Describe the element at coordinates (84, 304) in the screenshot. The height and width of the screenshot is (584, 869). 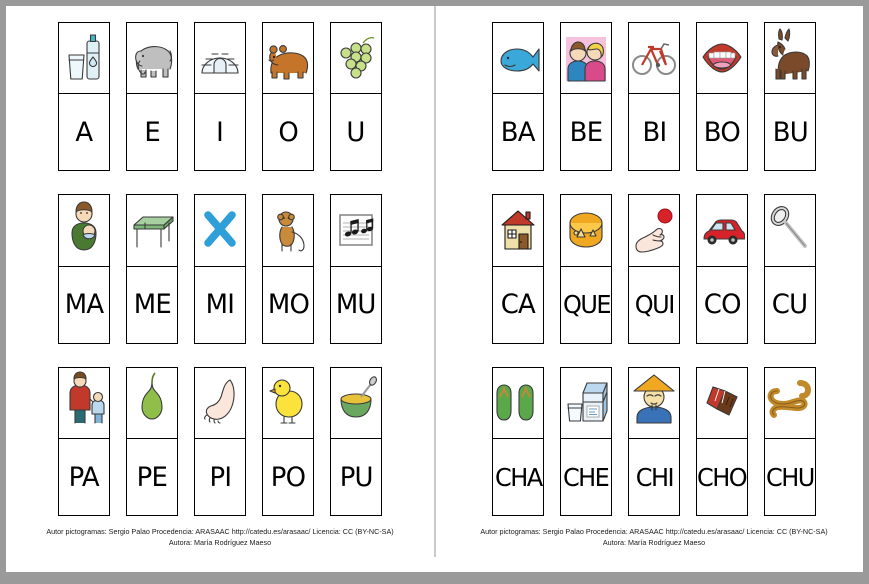
I see `letter-box: MA` at that location.